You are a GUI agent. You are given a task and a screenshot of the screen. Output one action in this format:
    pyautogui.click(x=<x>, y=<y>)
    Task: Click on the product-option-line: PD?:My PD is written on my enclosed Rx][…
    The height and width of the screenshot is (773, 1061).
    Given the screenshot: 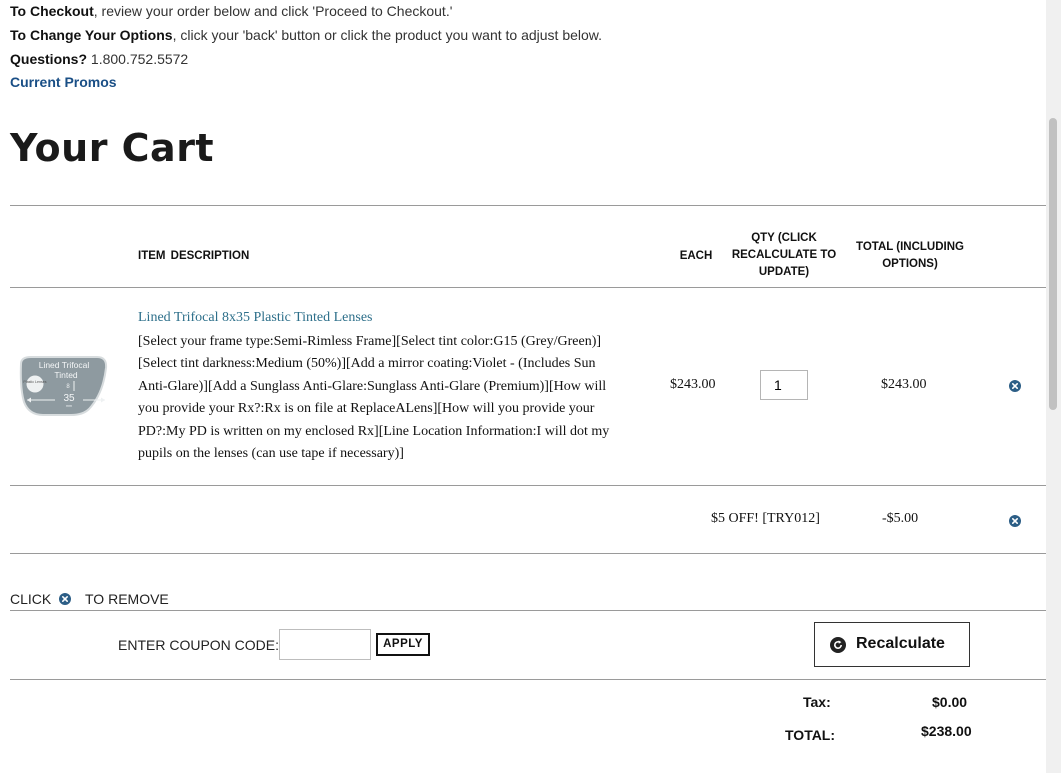 What is the action you would take?
    pyautogui.click(x=374, y=431)
    